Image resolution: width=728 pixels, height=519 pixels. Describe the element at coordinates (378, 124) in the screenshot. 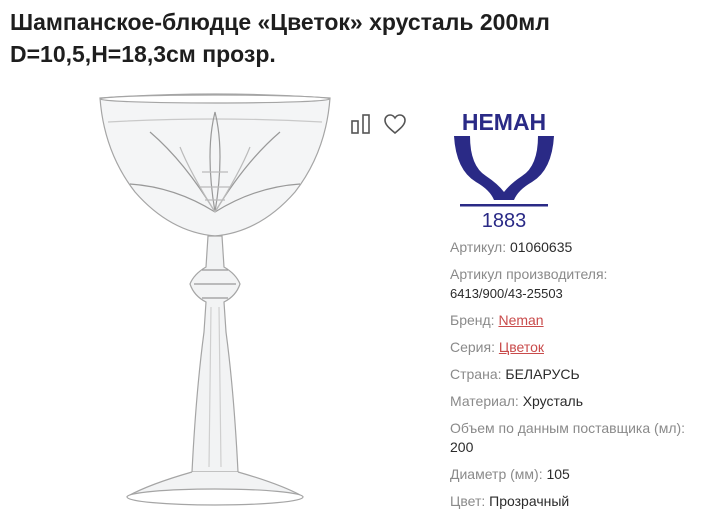

I see `product-actions` at that location.